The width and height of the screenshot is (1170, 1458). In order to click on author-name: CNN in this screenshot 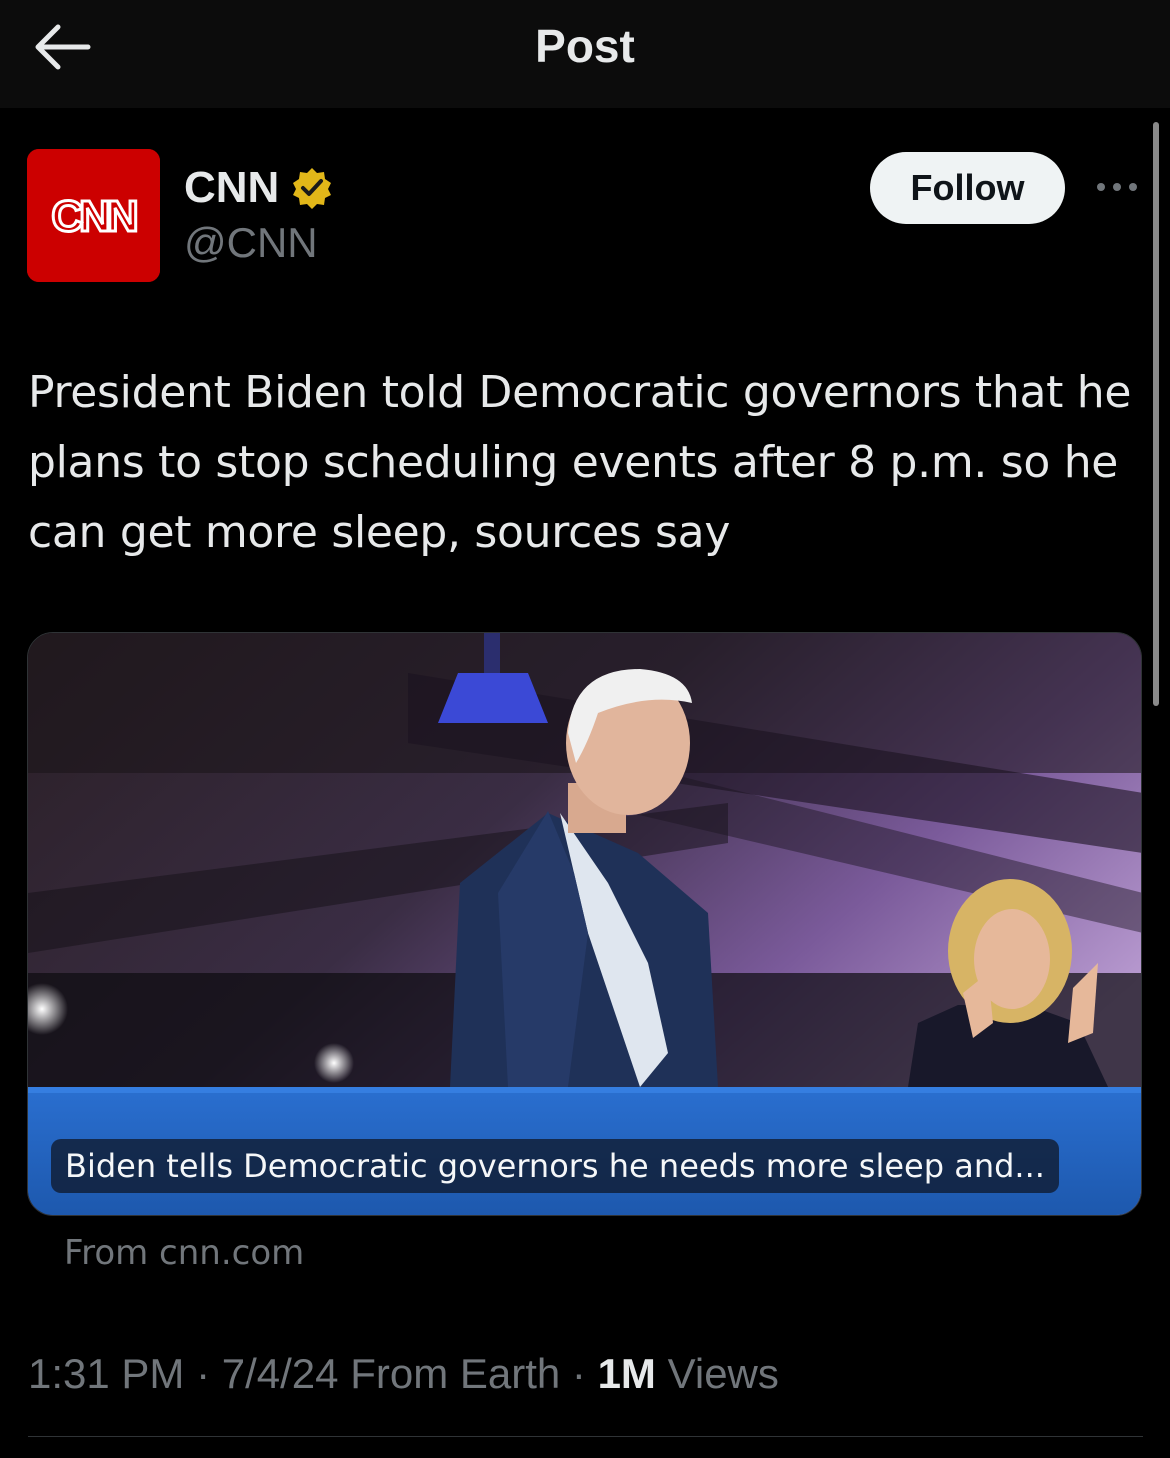, I will do `click(231, 188)`.